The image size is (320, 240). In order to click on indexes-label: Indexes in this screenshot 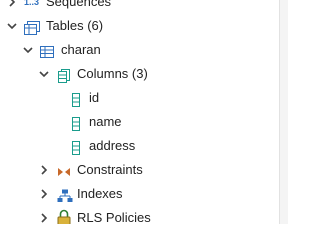, I will do `click(100, 193)`.